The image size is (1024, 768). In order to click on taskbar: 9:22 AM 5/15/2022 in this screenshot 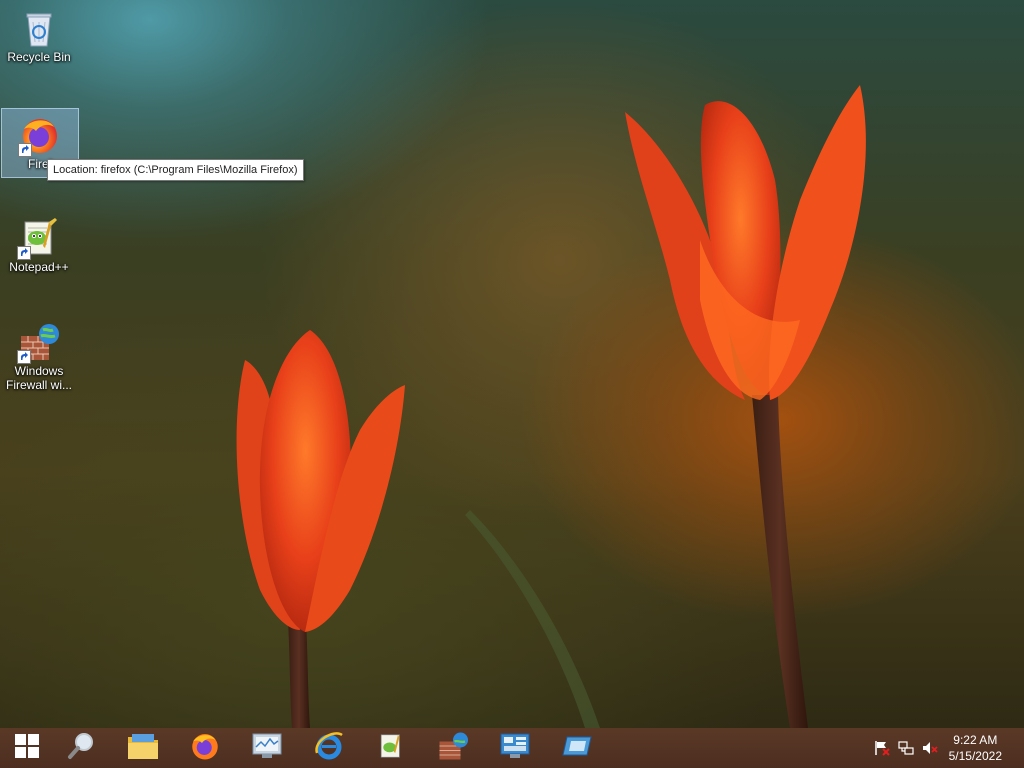, I will do `click(512, 748)`.